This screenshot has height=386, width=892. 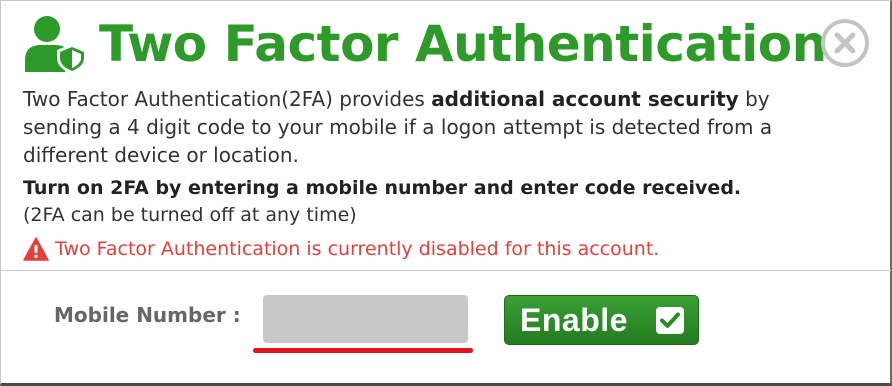 What do you see at coordinates (147, 315) in the screenshot?
I see `mobile-number-label: Mobile Number :` at bounding box center [147, 315].